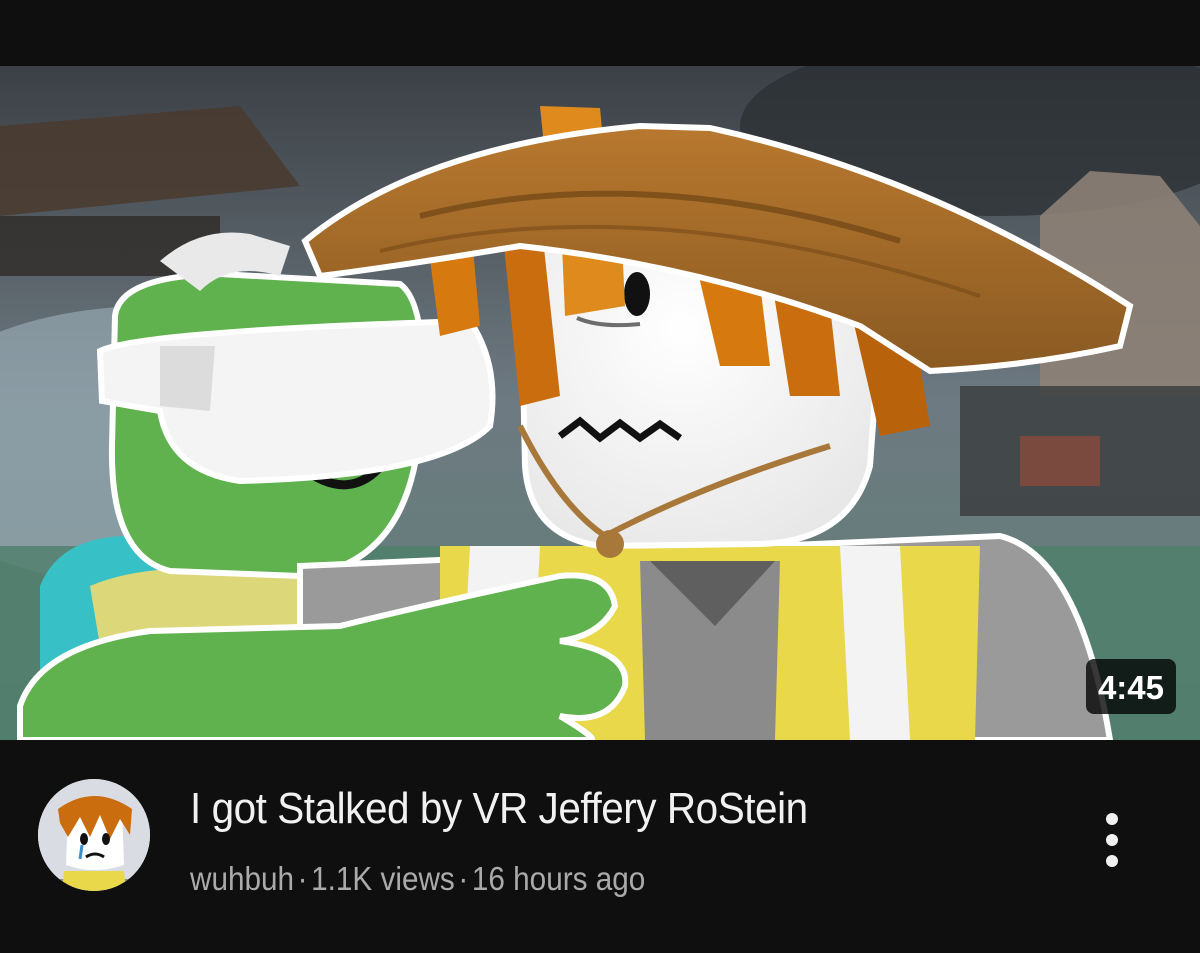  I want to click on avatar-icon, so click(94, 835).